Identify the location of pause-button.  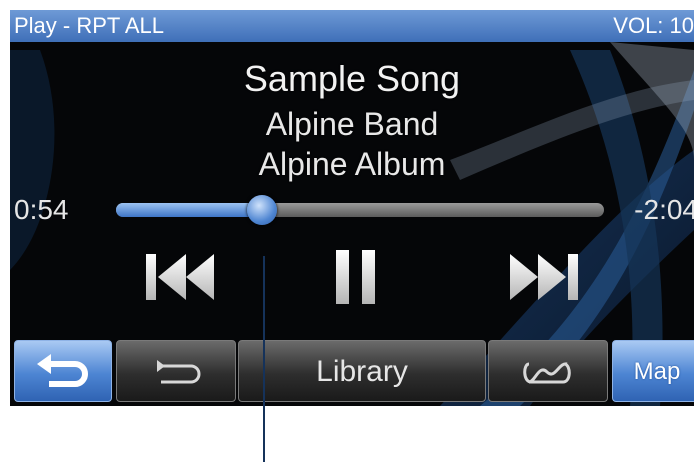
(355, 277).